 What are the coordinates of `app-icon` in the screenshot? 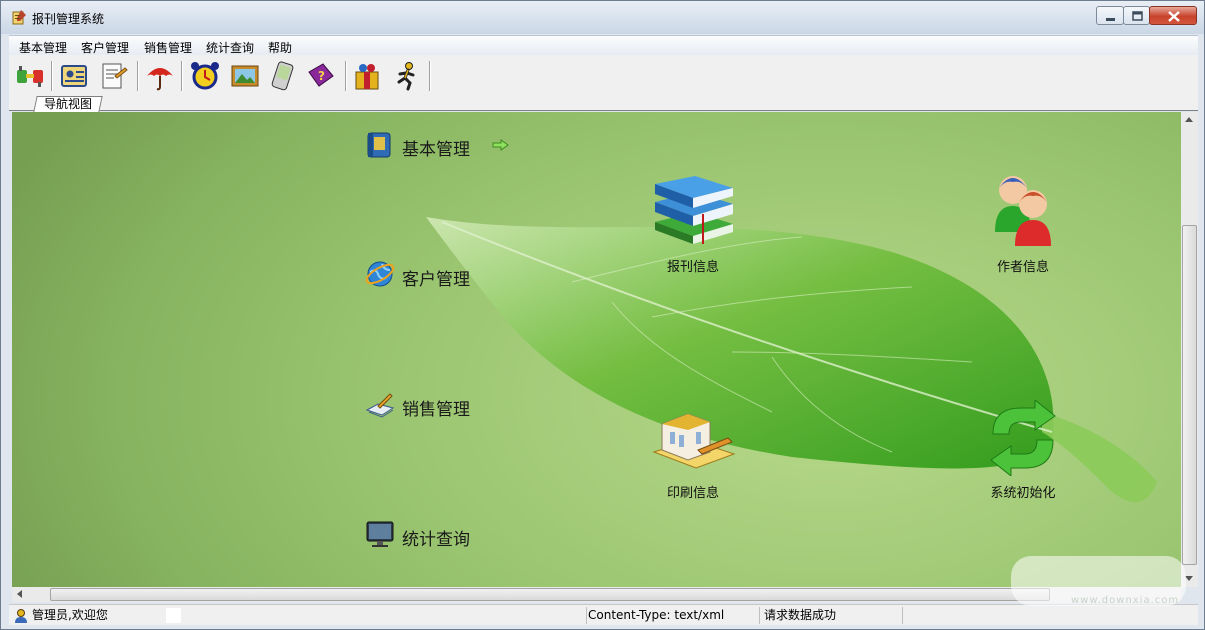 It's located at (19, 17).